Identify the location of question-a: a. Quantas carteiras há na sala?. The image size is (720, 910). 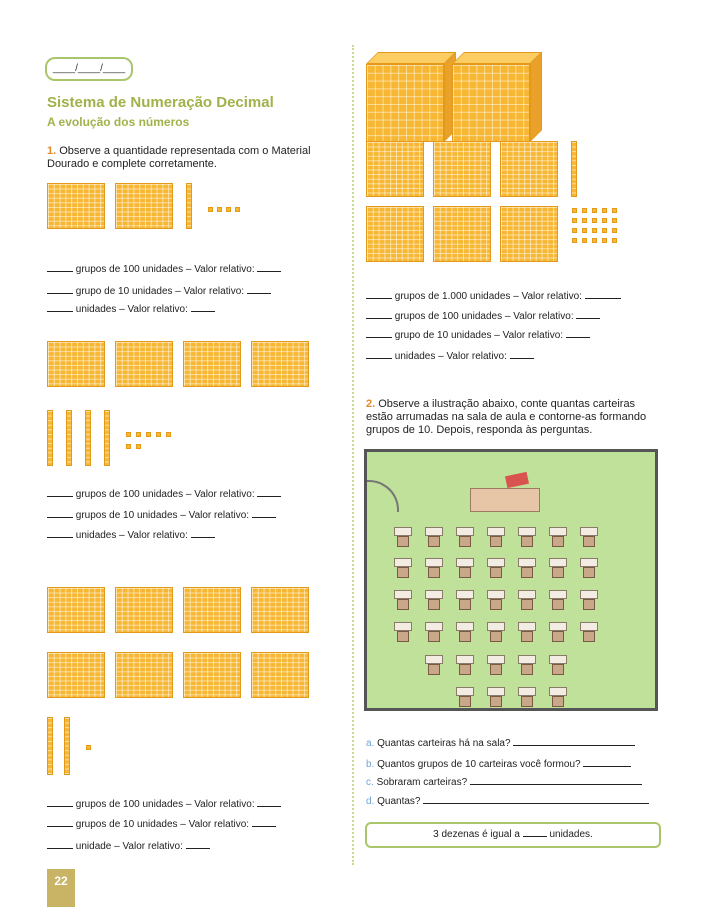
(501, 742).